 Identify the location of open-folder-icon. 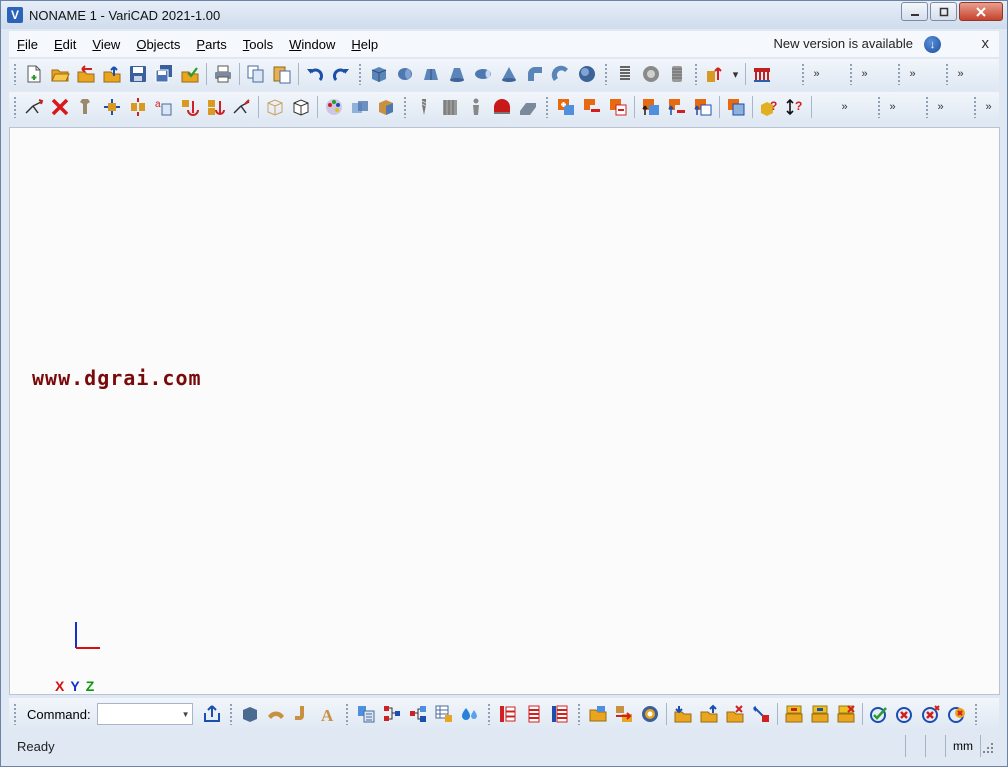
(60, 74).